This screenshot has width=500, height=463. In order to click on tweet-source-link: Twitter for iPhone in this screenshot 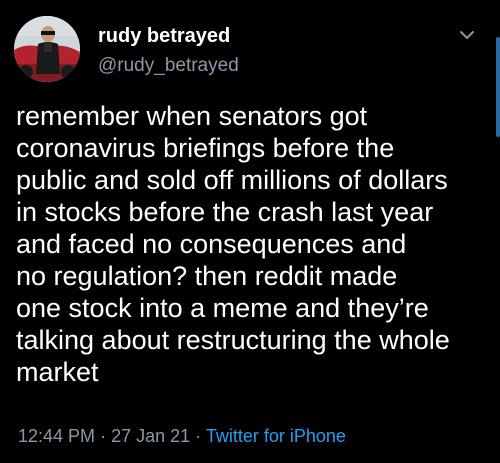, I will do `click(276, 436)`.